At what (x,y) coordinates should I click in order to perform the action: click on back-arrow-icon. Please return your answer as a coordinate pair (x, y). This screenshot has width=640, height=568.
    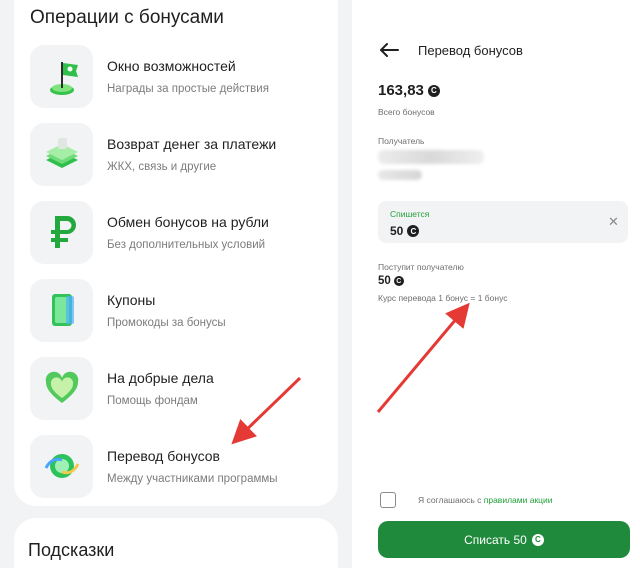
    Looking at the image, I should click on (389, 50).